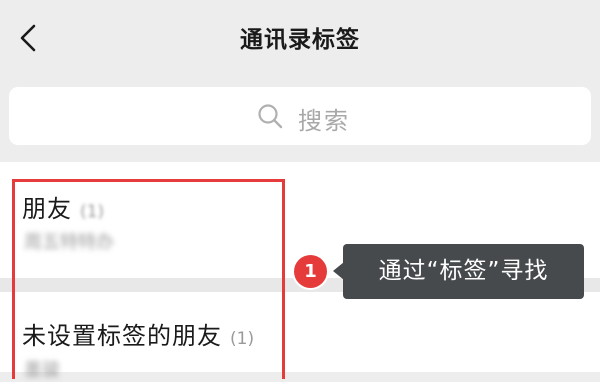  I want to click on callout-tooltip: 通过“标签”寻找, so click(463, 271).